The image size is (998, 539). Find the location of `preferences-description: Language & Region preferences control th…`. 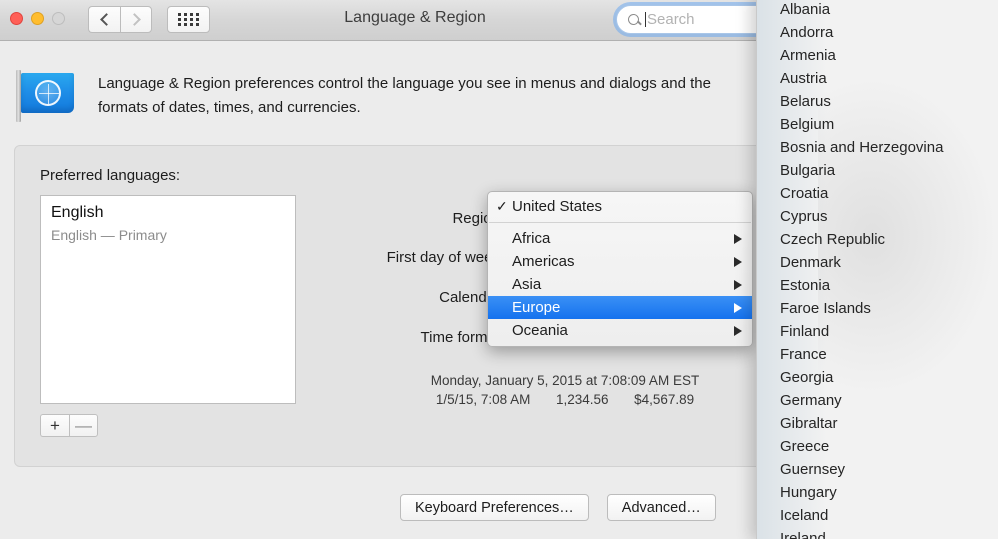

preferences-description: Language & Region preferences control th… is located at coordinates (404, 95).